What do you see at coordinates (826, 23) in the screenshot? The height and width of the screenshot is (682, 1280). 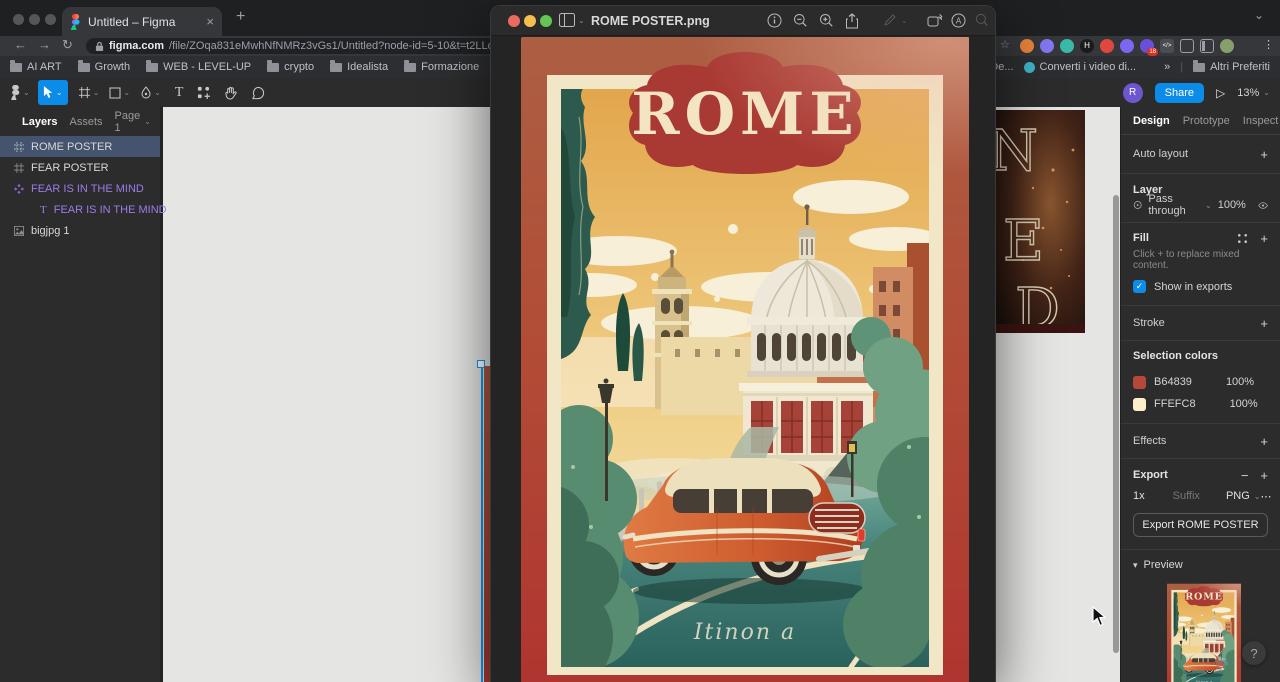 I see `zoom-in-icon` at bounding box center [826, 23].